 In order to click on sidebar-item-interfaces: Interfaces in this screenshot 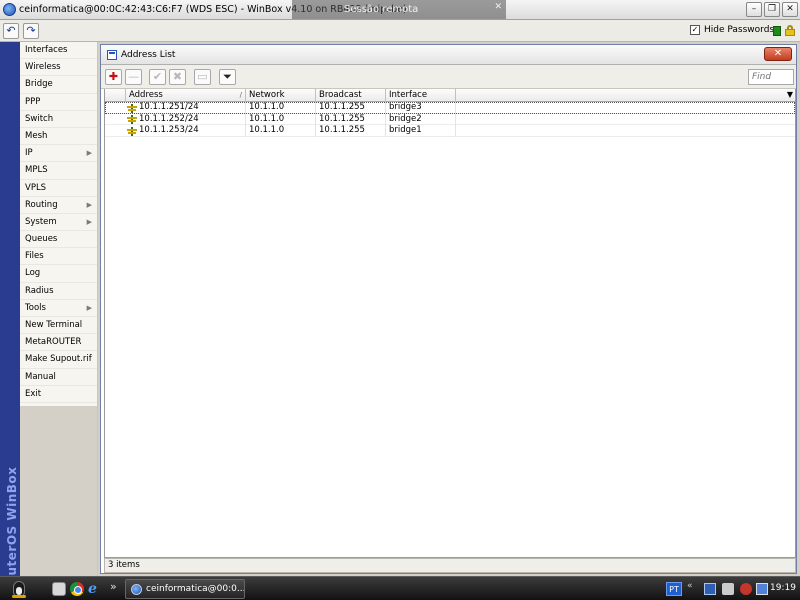, I will do `click(58, 51)`.